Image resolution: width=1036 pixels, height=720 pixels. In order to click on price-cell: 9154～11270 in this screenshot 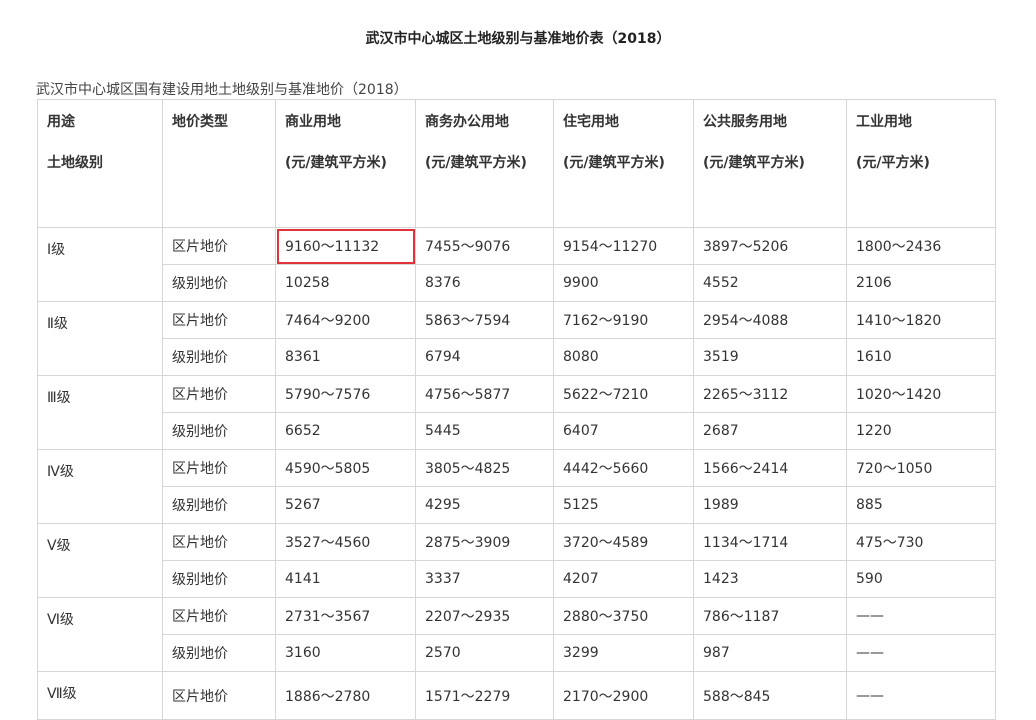, I will do `click(623, 246)`.